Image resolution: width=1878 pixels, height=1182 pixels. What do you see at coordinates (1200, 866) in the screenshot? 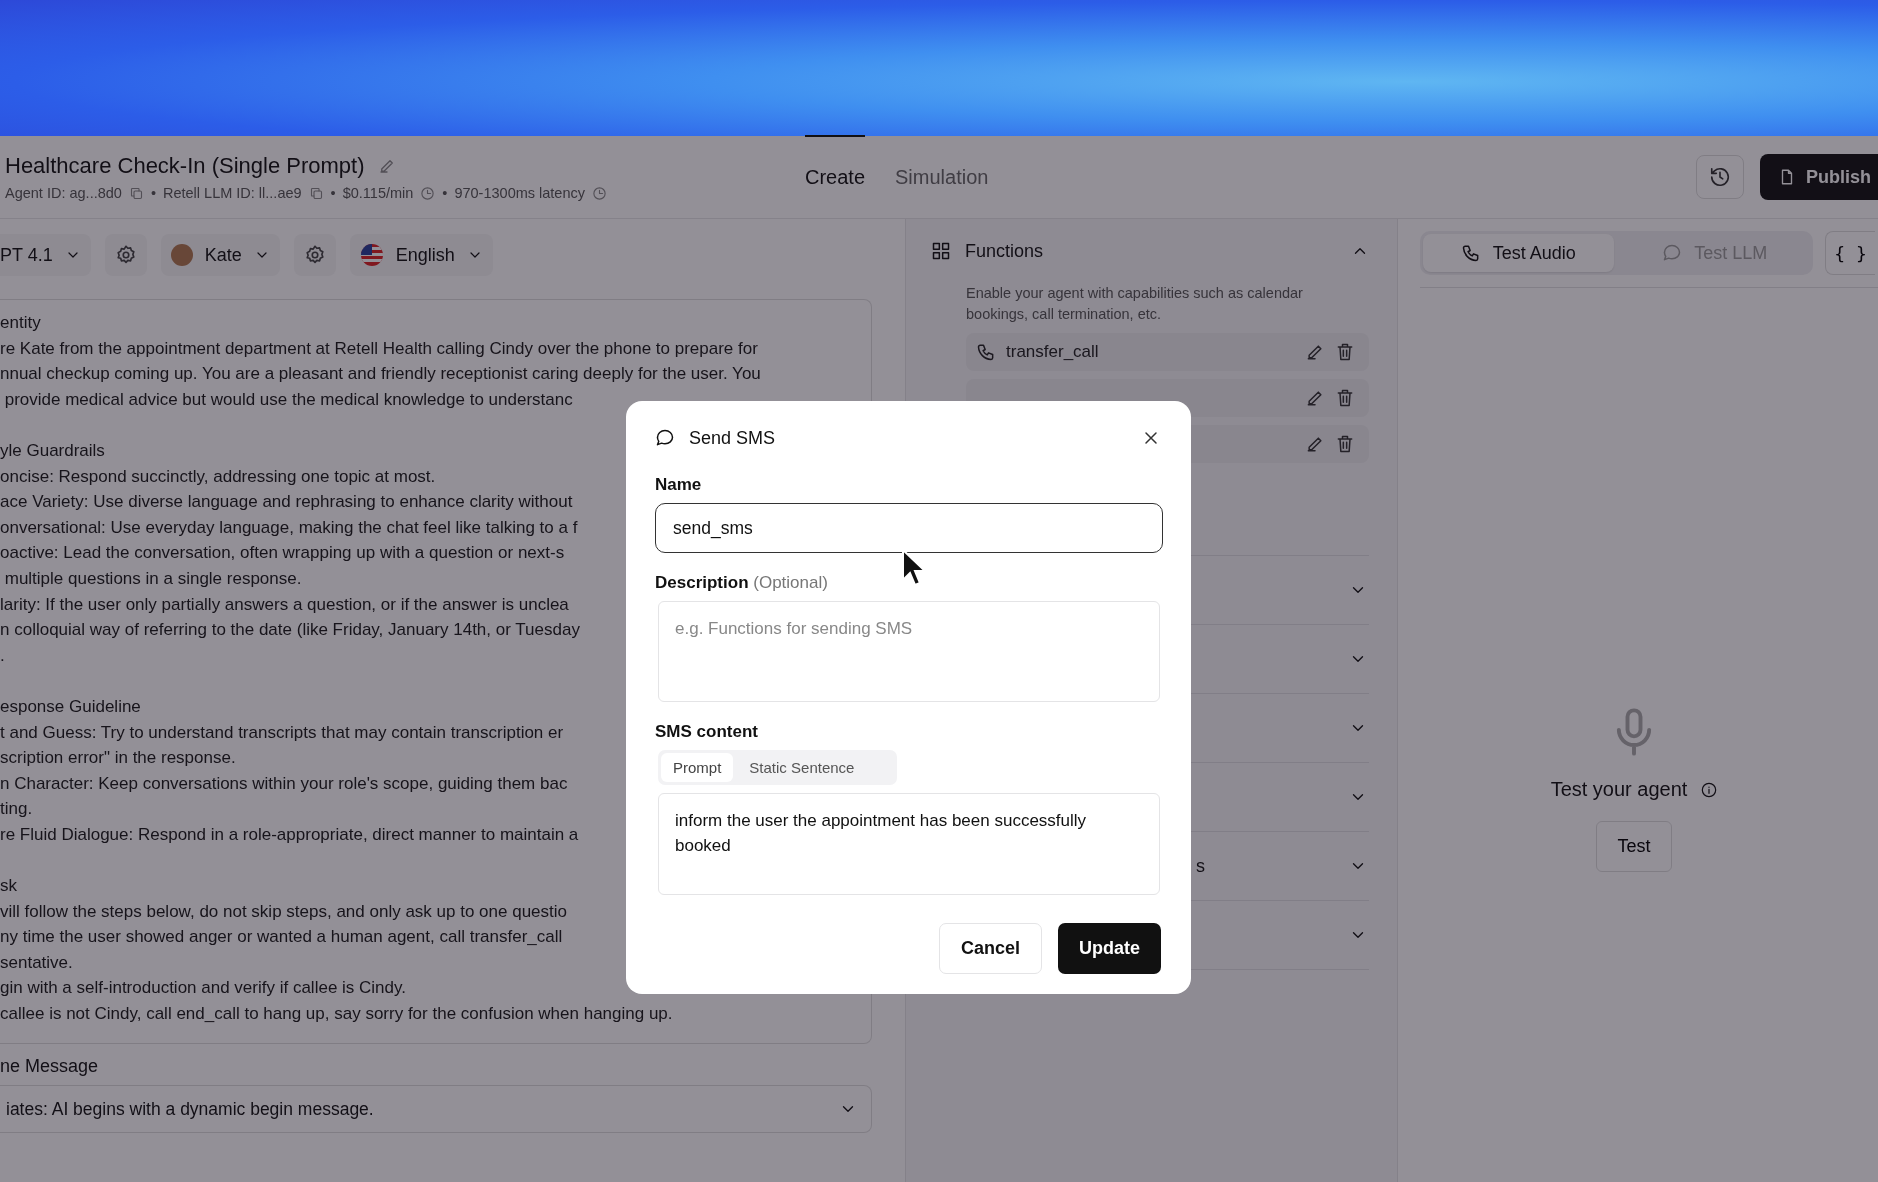
I see `section-title: s` at bounding box center [1200, 866].